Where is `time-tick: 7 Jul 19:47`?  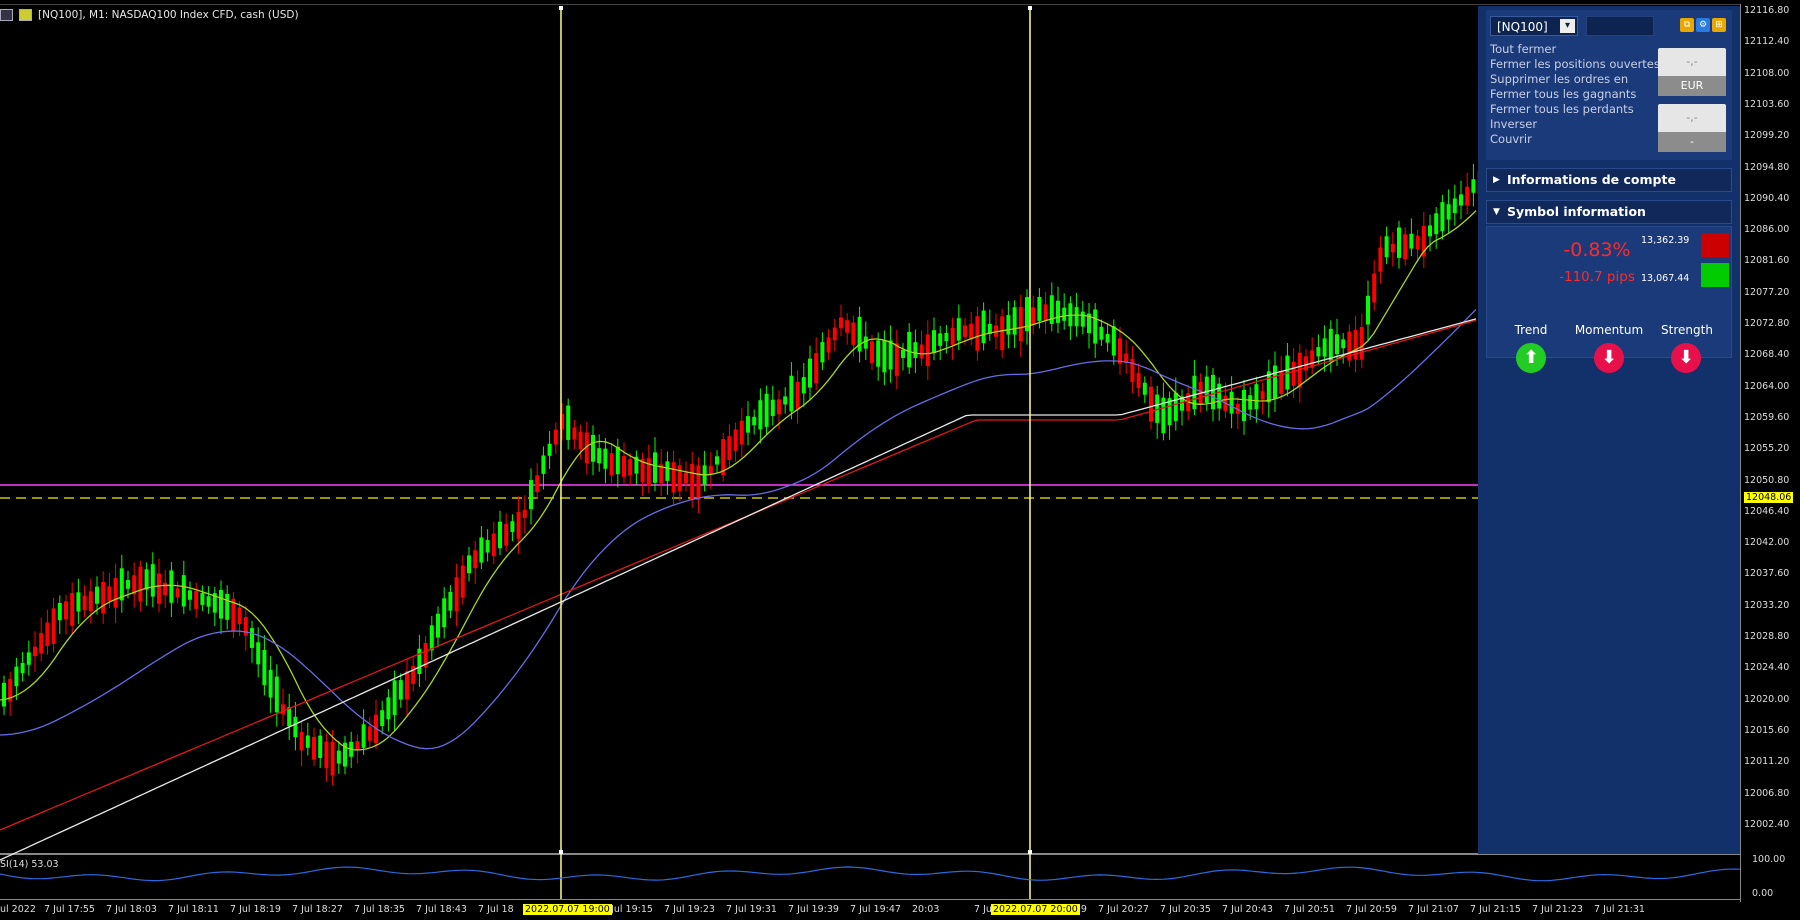 time-tick: 7 Jul 19:47 is located at coordinates (875, 909).